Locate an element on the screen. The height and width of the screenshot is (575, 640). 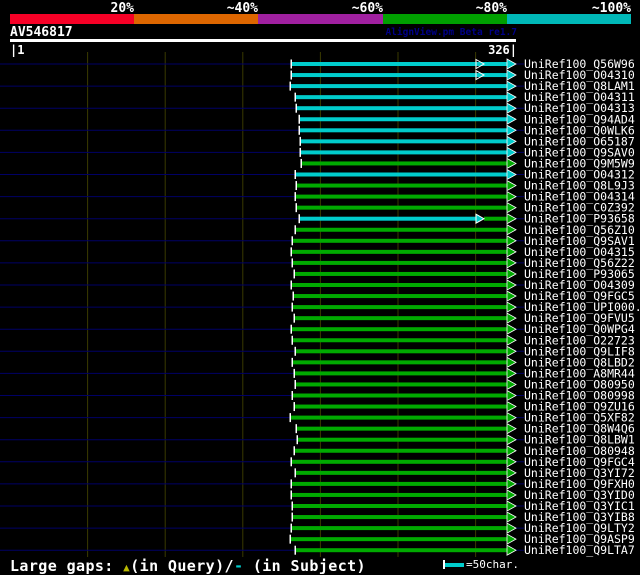
large-gaps-legend: Large gaps: ▲(in Query)/- (in Subject) is located at coordinates (188, 566).